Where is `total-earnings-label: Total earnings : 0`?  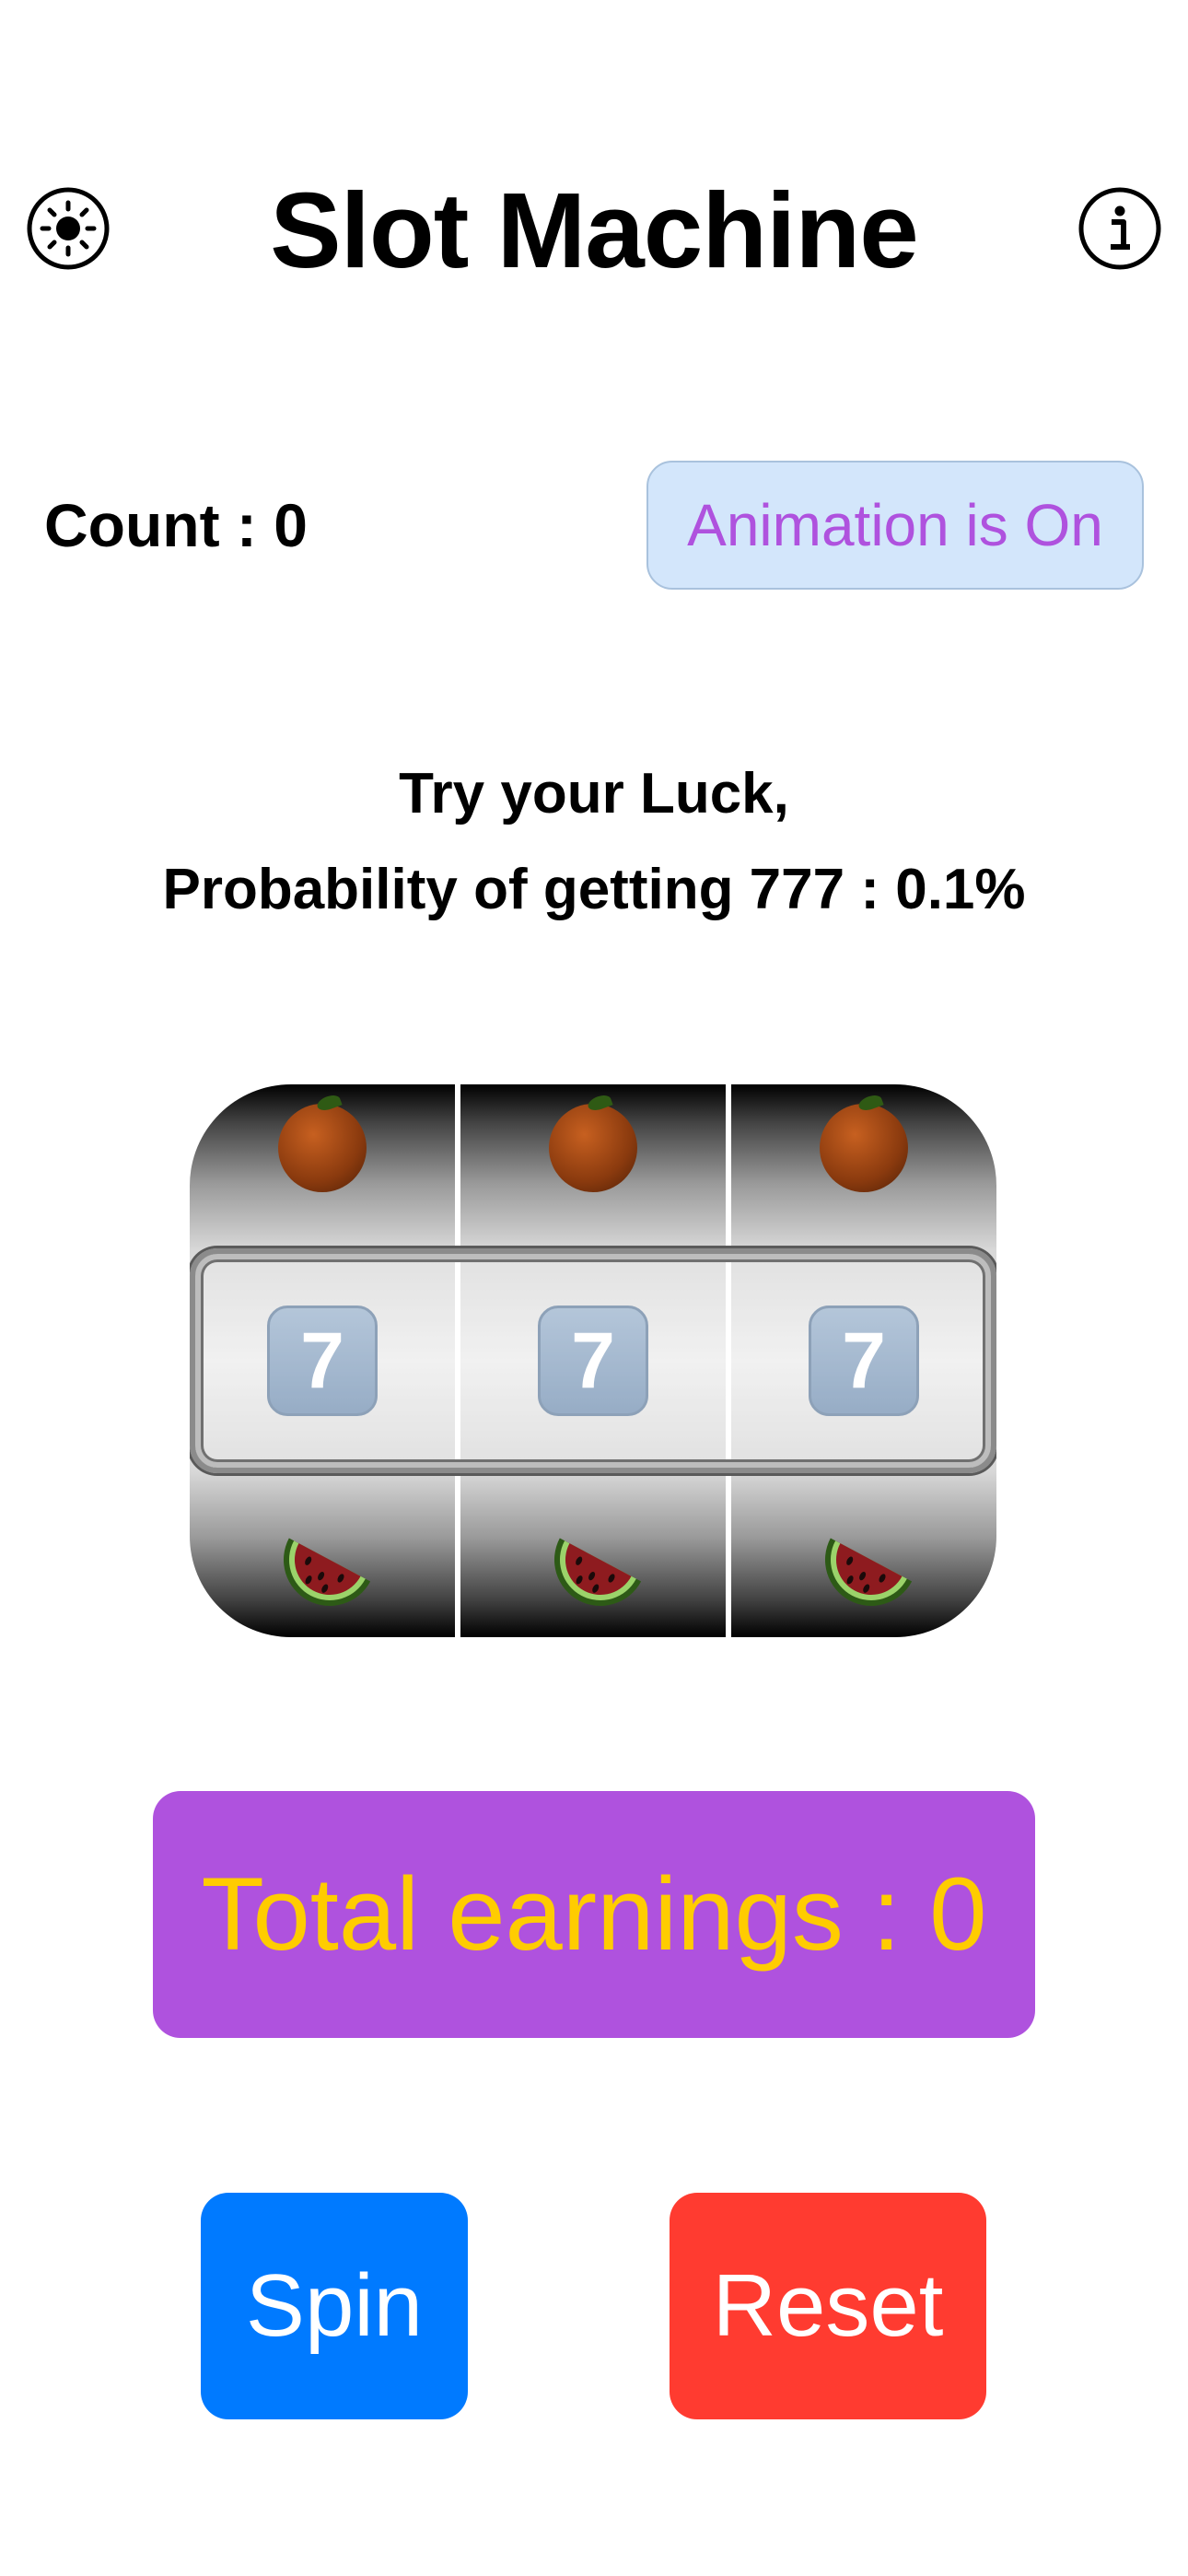 total-earnings-label: Total earnings : 0 is located at coordinates (594, 1914).